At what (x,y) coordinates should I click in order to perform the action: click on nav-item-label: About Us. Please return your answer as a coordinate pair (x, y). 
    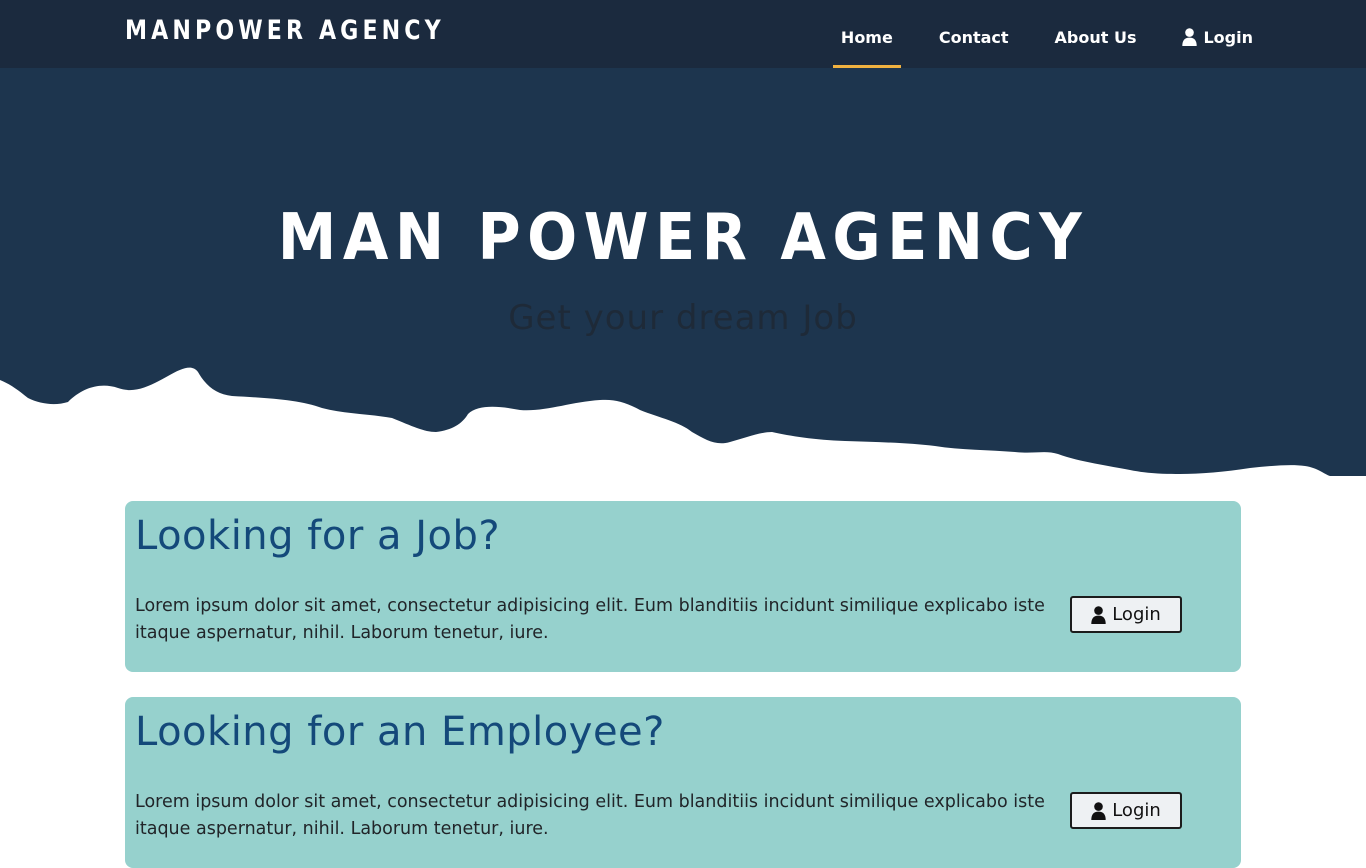
    Looking at the image, I should click on (1095, 37).